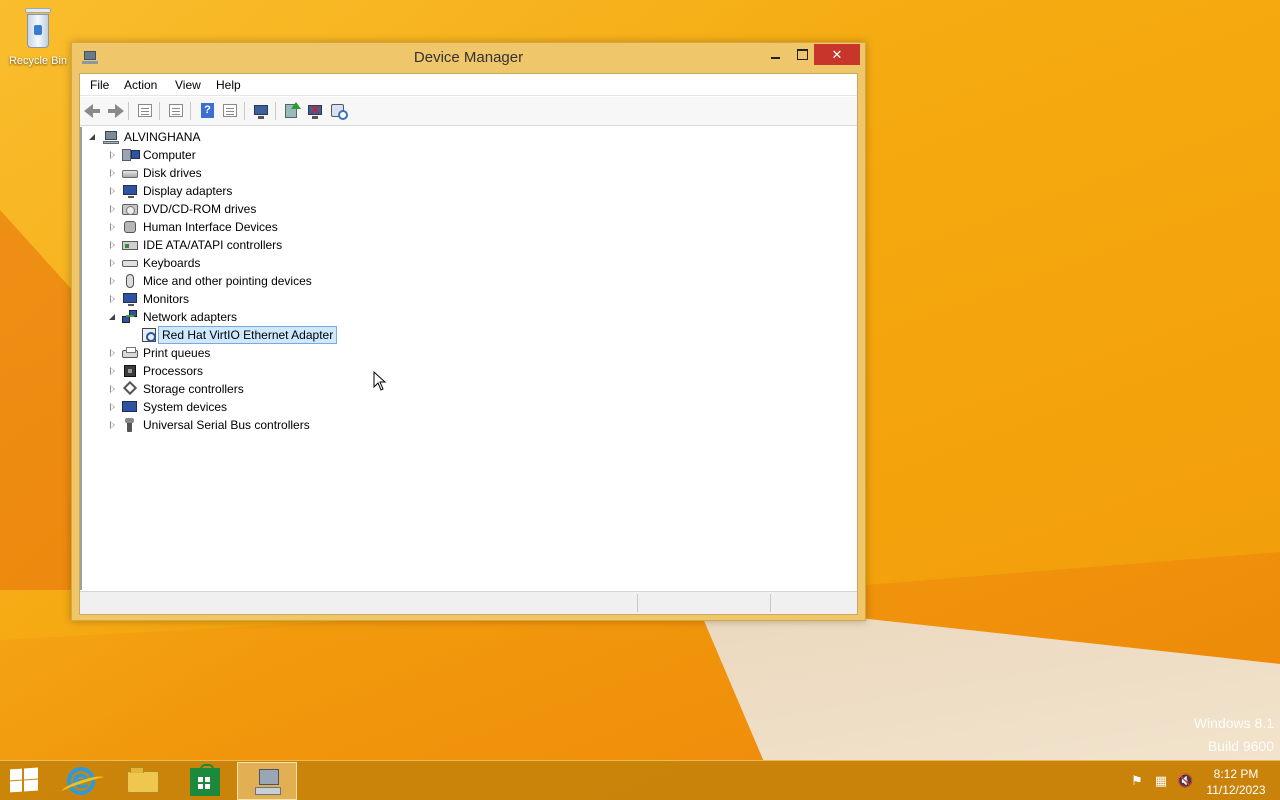  Describe the element at coordinates (130, 245) in the screenshot. I see `ide-controller-icon` at that location.